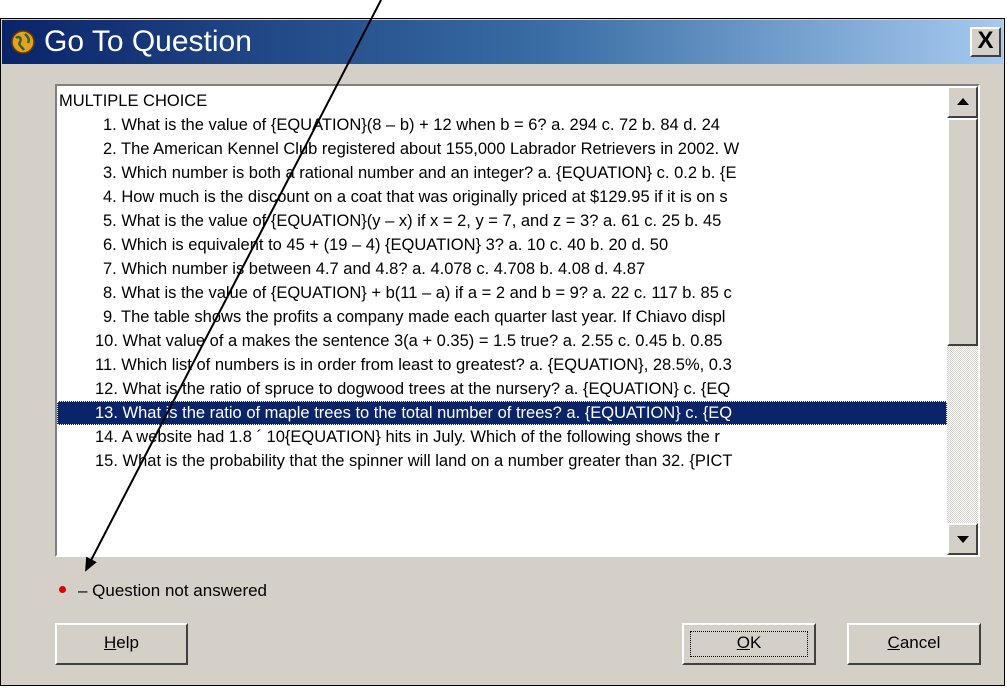 This screenshot has height=688, width=1007. I want to click on cancel-mnemonic: C, so click(893, 642).